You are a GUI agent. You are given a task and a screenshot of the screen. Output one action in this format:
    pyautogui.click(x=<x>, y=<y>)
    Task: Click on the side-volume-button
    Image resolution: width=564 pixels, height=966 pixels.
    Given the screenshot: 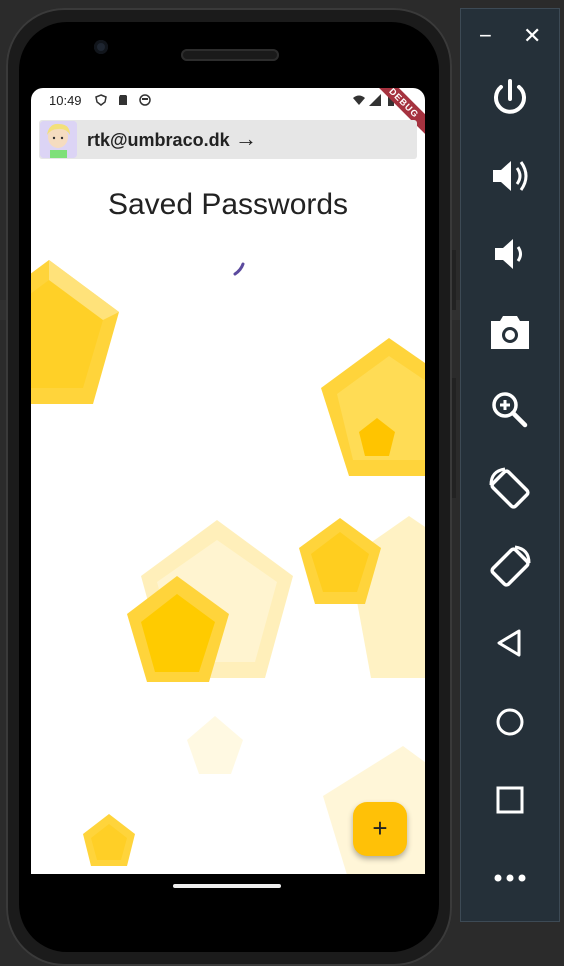 What is the action you would take?
    pyautogui.click(x=454, y=280)
    